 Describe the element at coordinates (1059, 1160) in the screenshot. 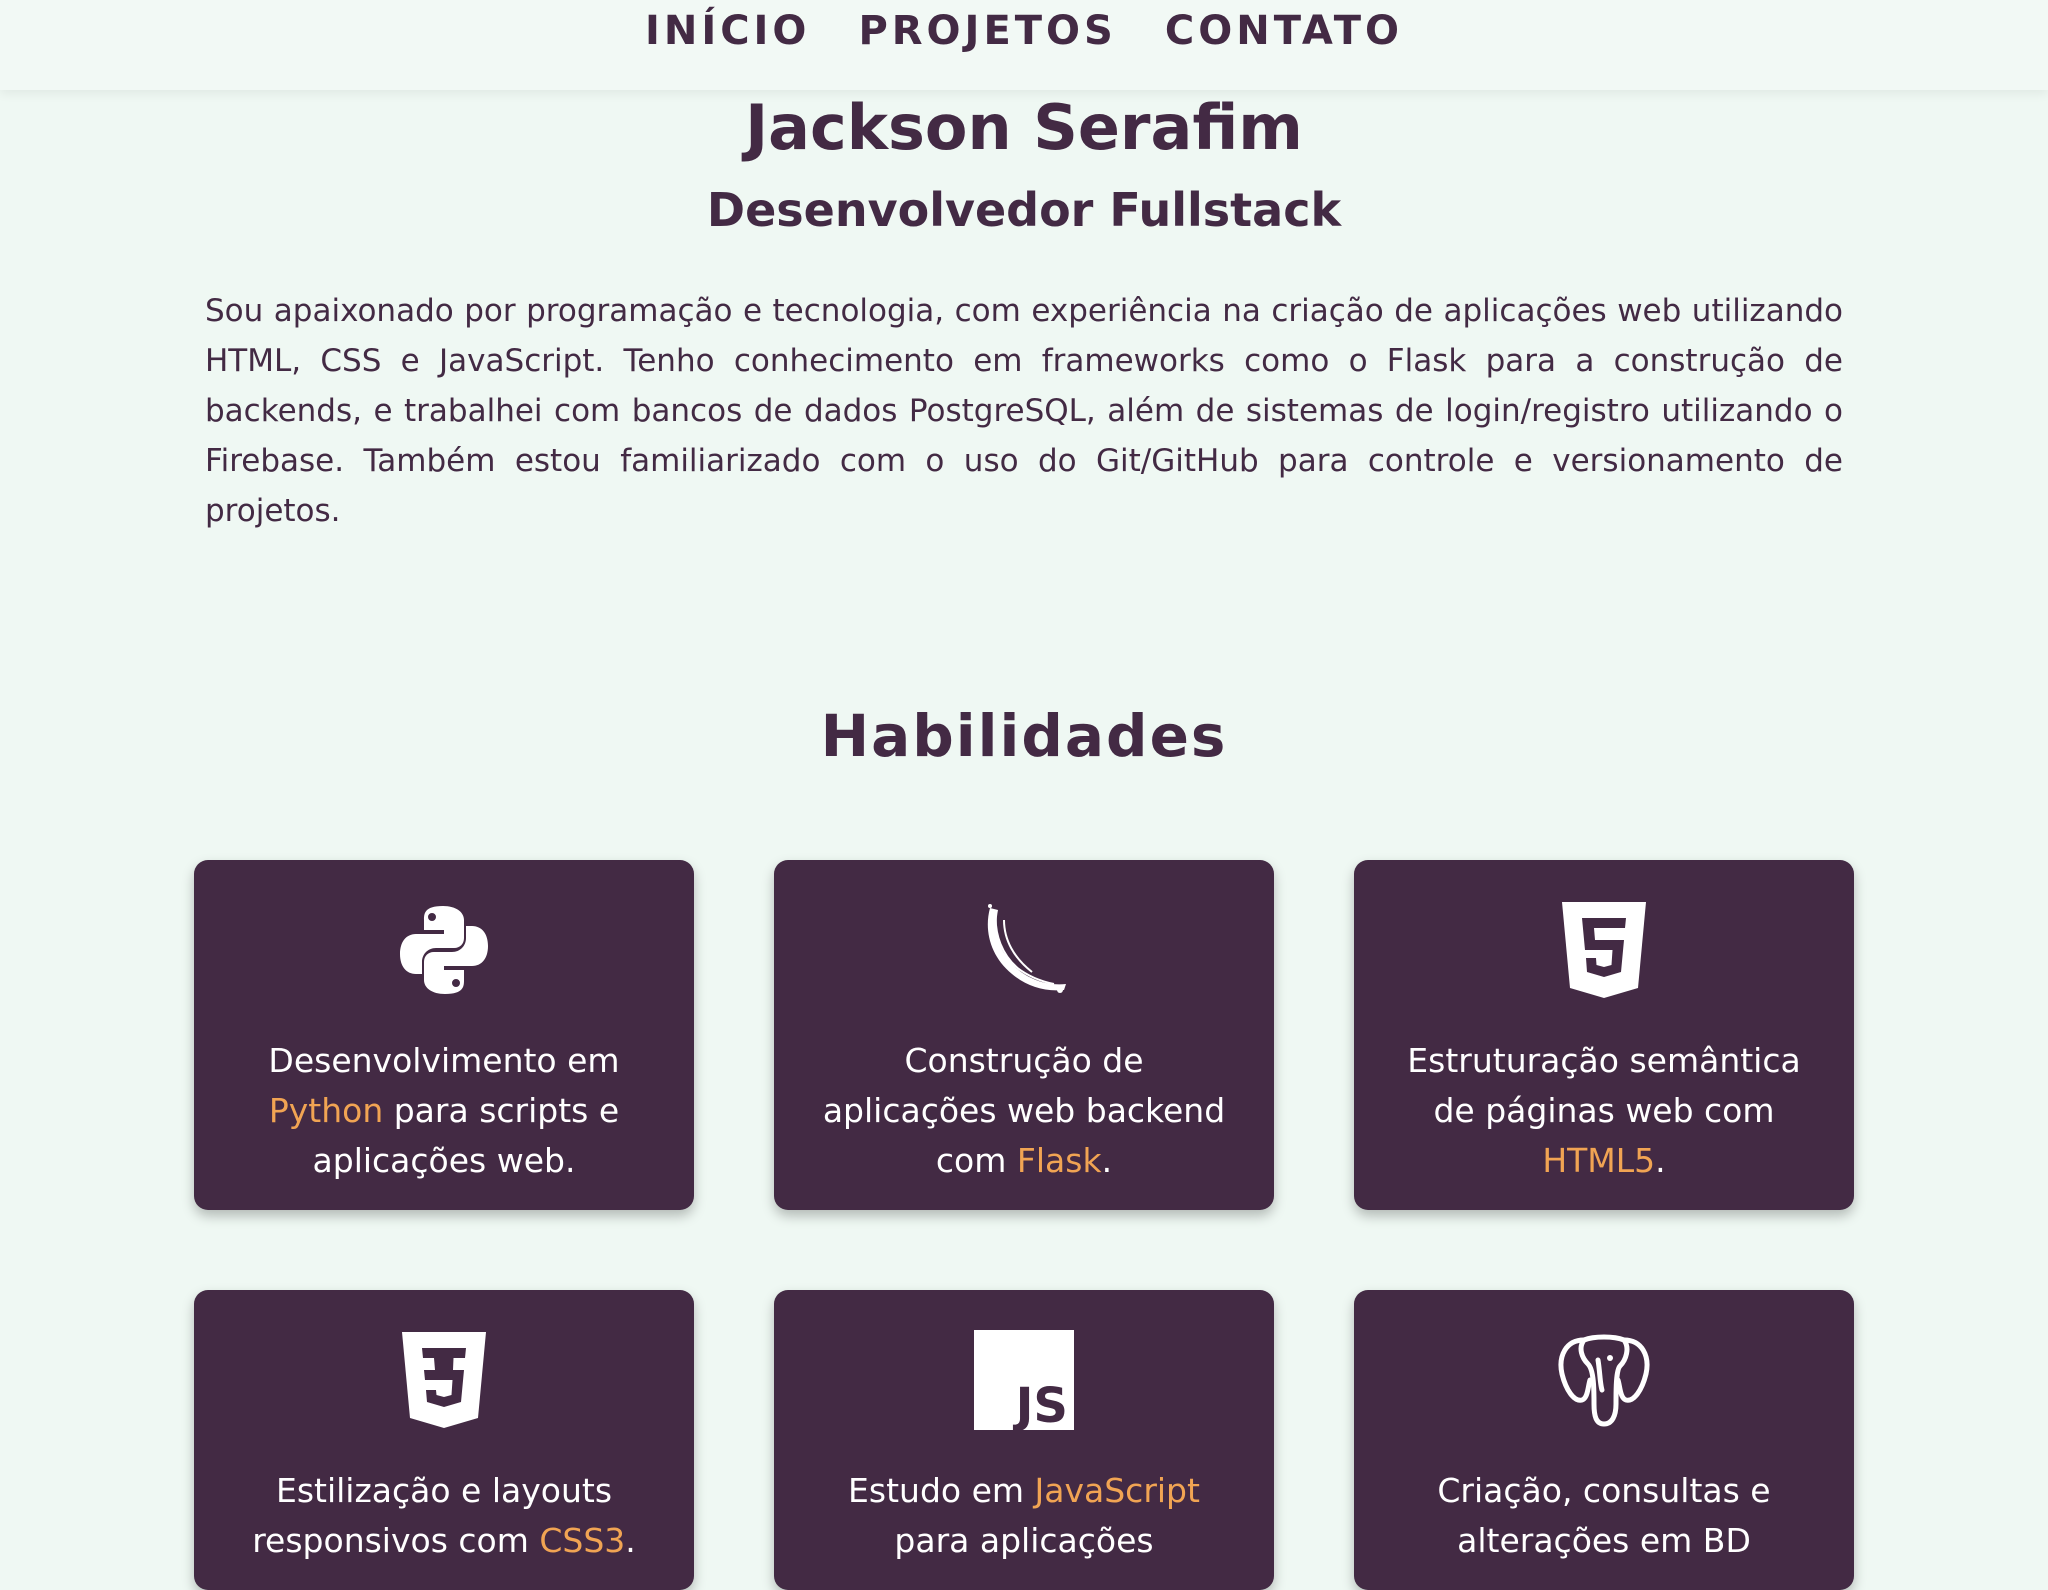

I see `skill-tech: Flask` at that location.